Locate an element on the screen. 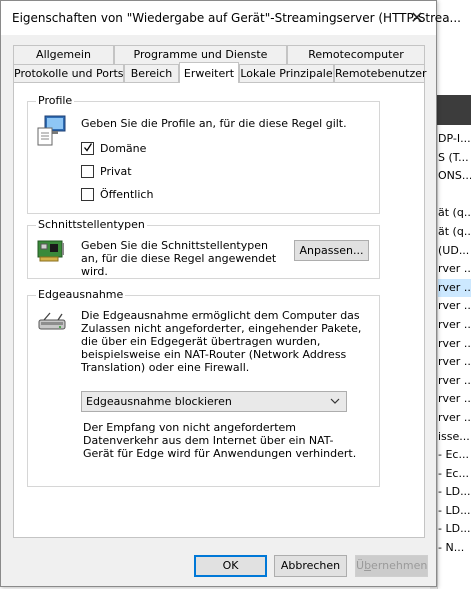 Image resolution: width=471 pixels, height=589 pixels. close-icon: ✕ is located at coordinates (417, 17).